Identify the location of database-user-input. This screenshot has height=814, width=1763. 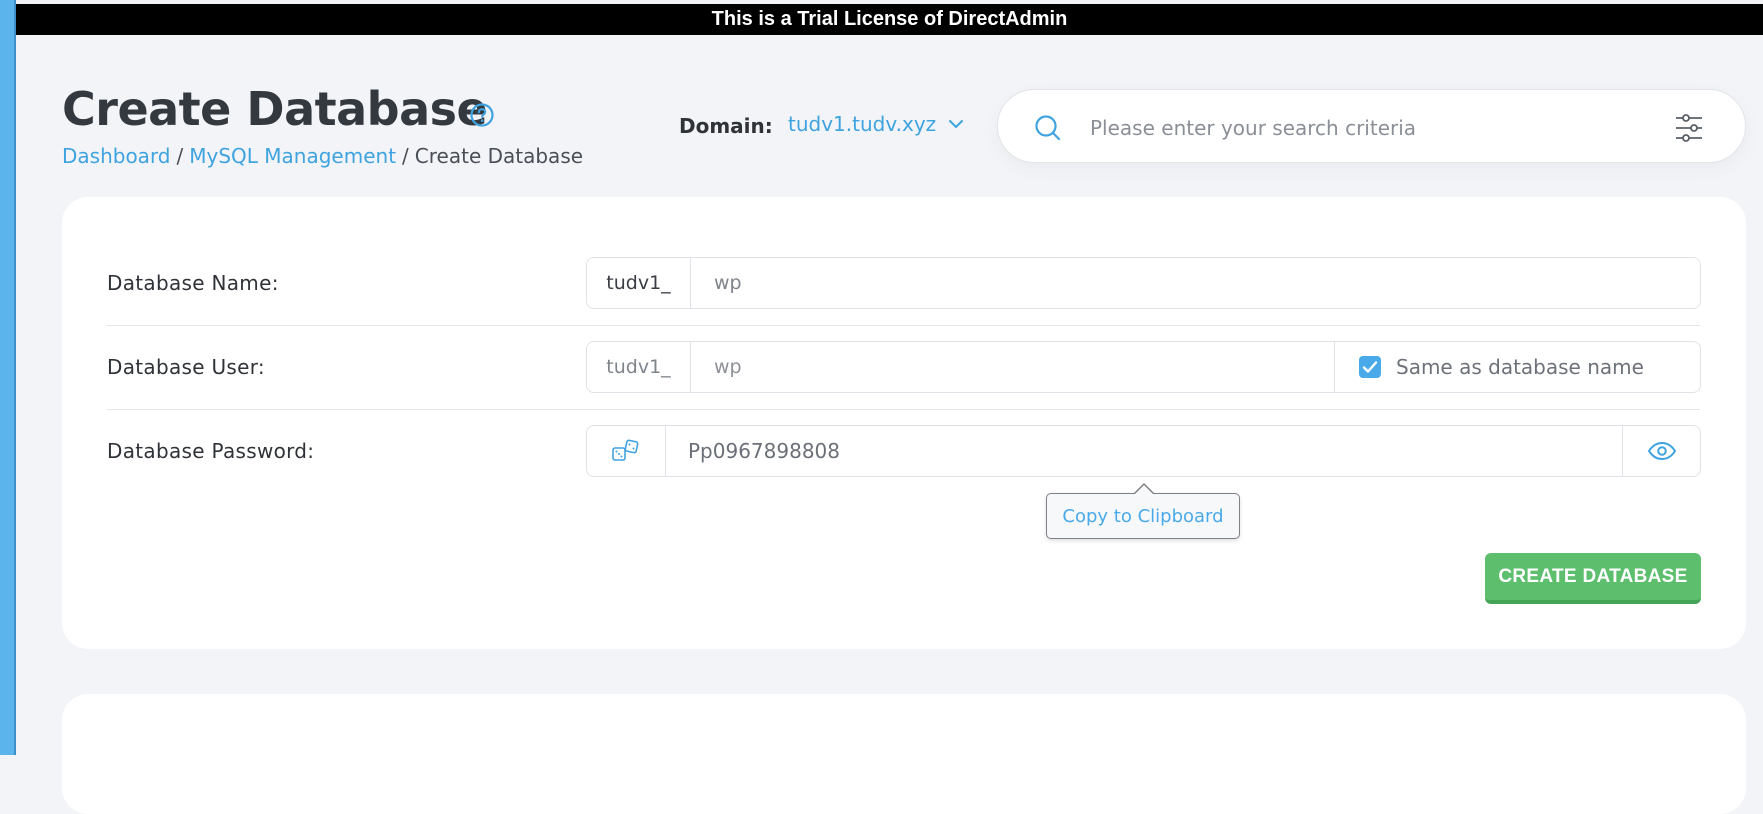
(1012, 367).